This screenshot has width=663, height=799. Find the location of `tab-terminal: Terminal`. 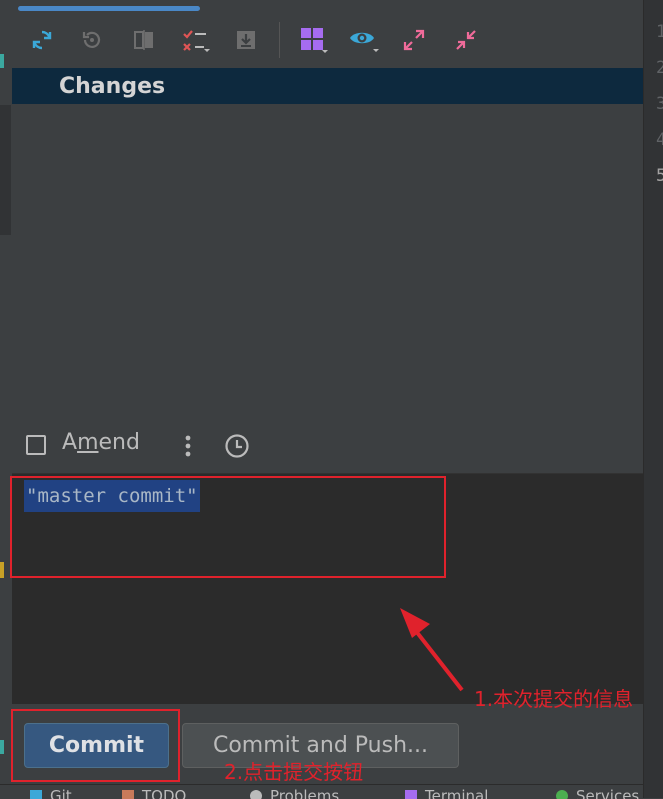

tab-terminal: Terminal is located at coordinates (446, 793).